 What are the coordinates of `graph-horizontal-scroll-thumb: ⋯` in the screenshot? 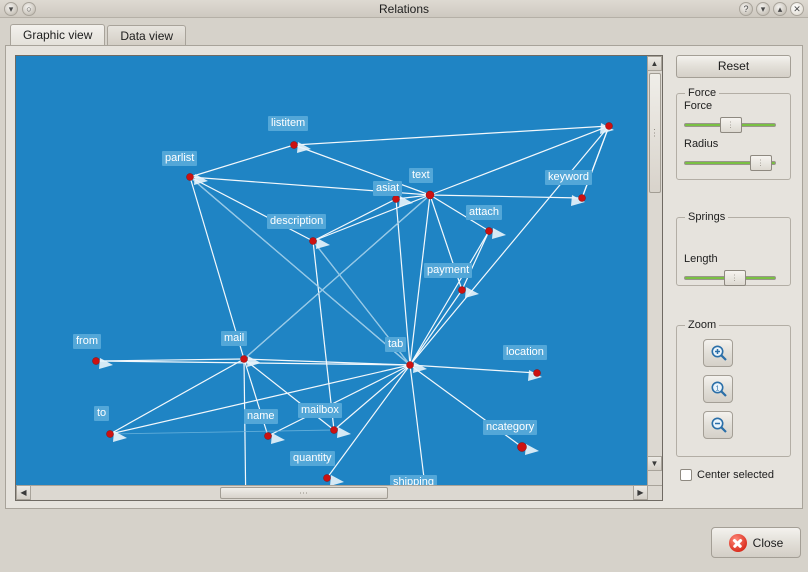 It's located at (304, 493).